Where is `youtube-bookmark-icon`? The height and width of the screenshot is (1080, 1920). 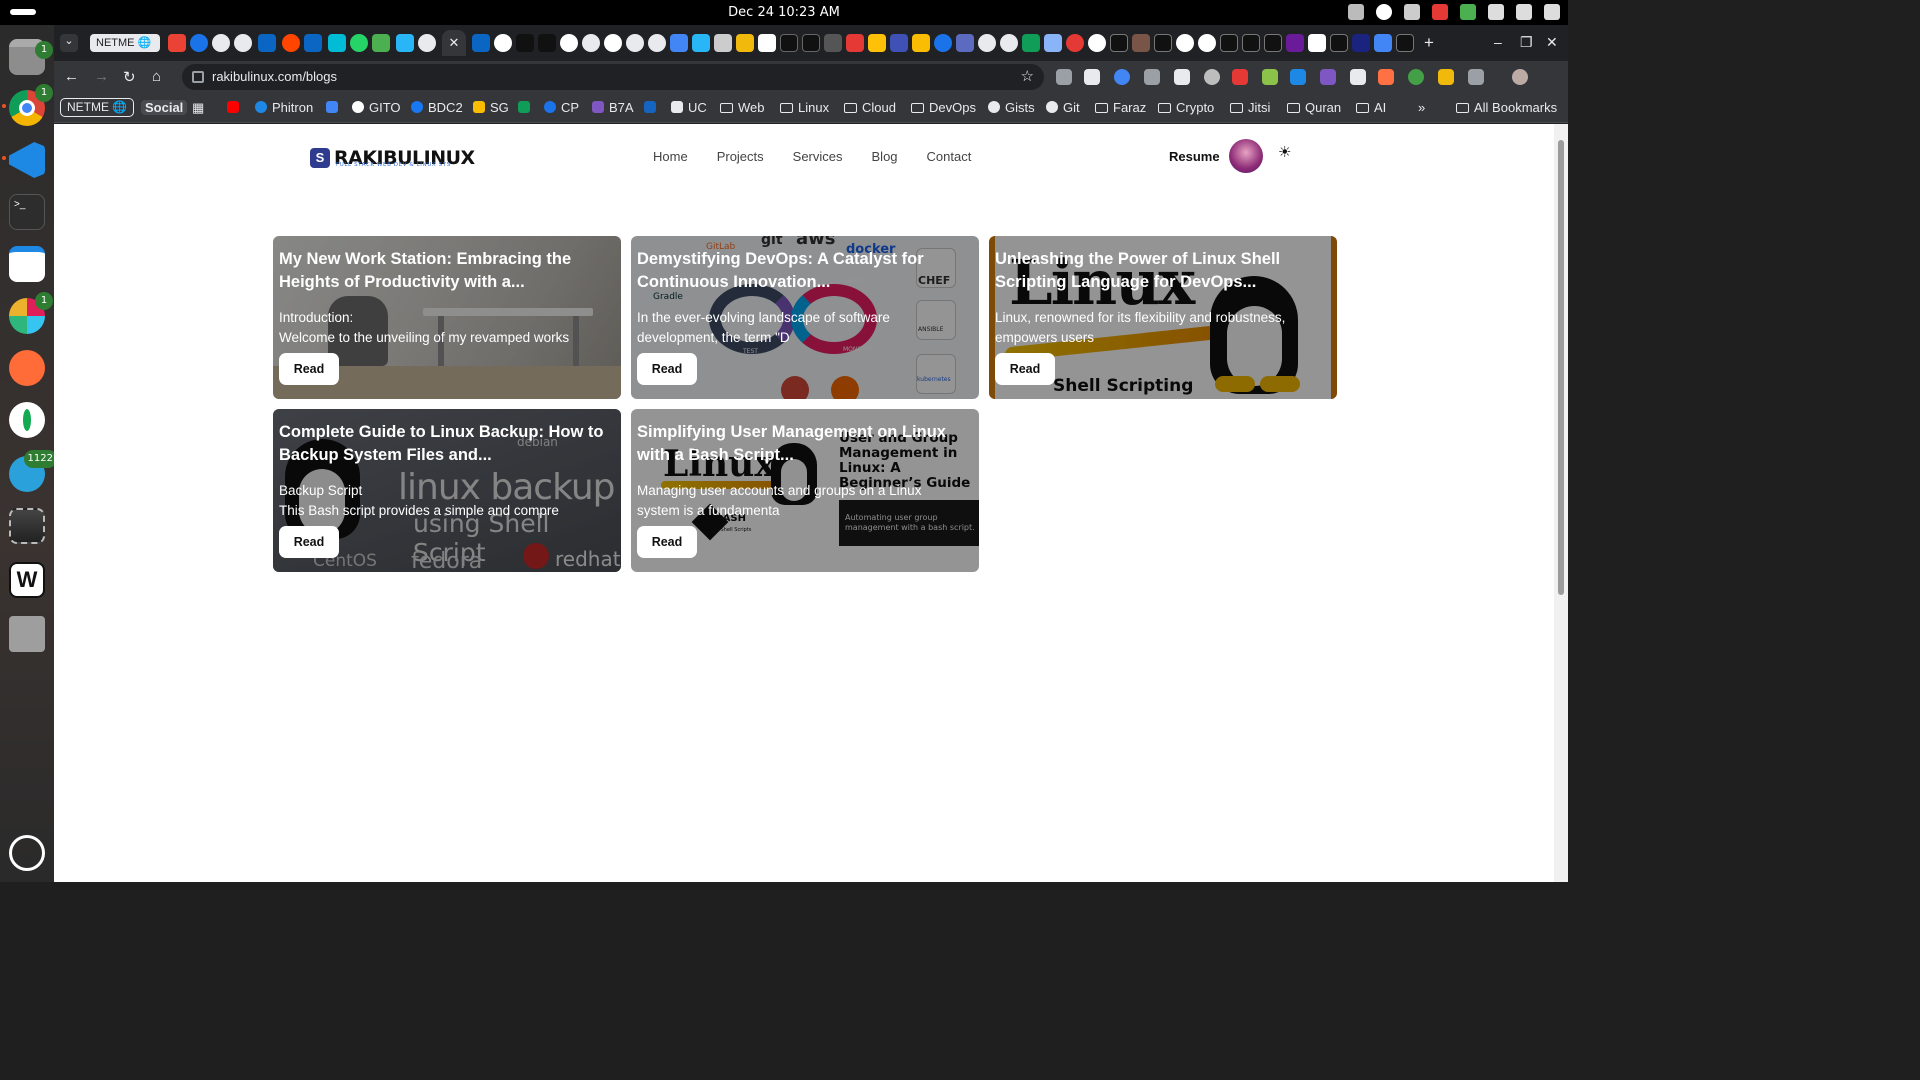
youtube-bookmark-icon is located at coordinates (235, 107).